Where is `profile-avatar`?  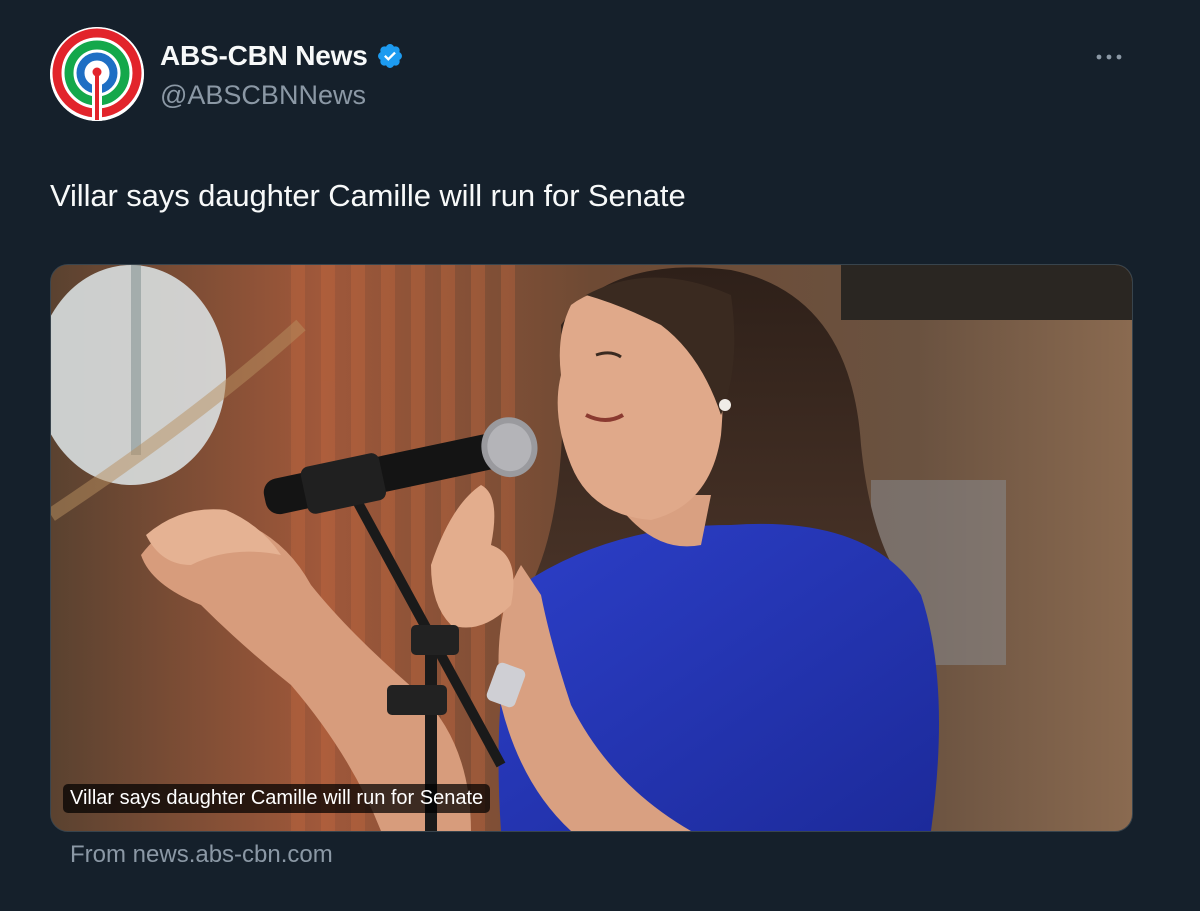
profile-avatar is located at coordinates (97, 74).